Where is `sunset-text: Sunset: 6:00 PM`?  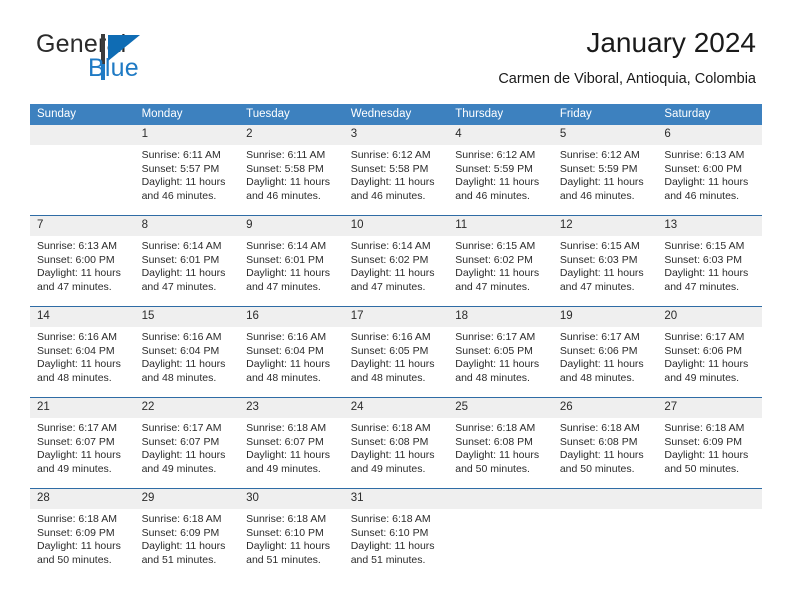 sunset-text: Sunset: 6:00 PM is located at coordinates (703, 168).